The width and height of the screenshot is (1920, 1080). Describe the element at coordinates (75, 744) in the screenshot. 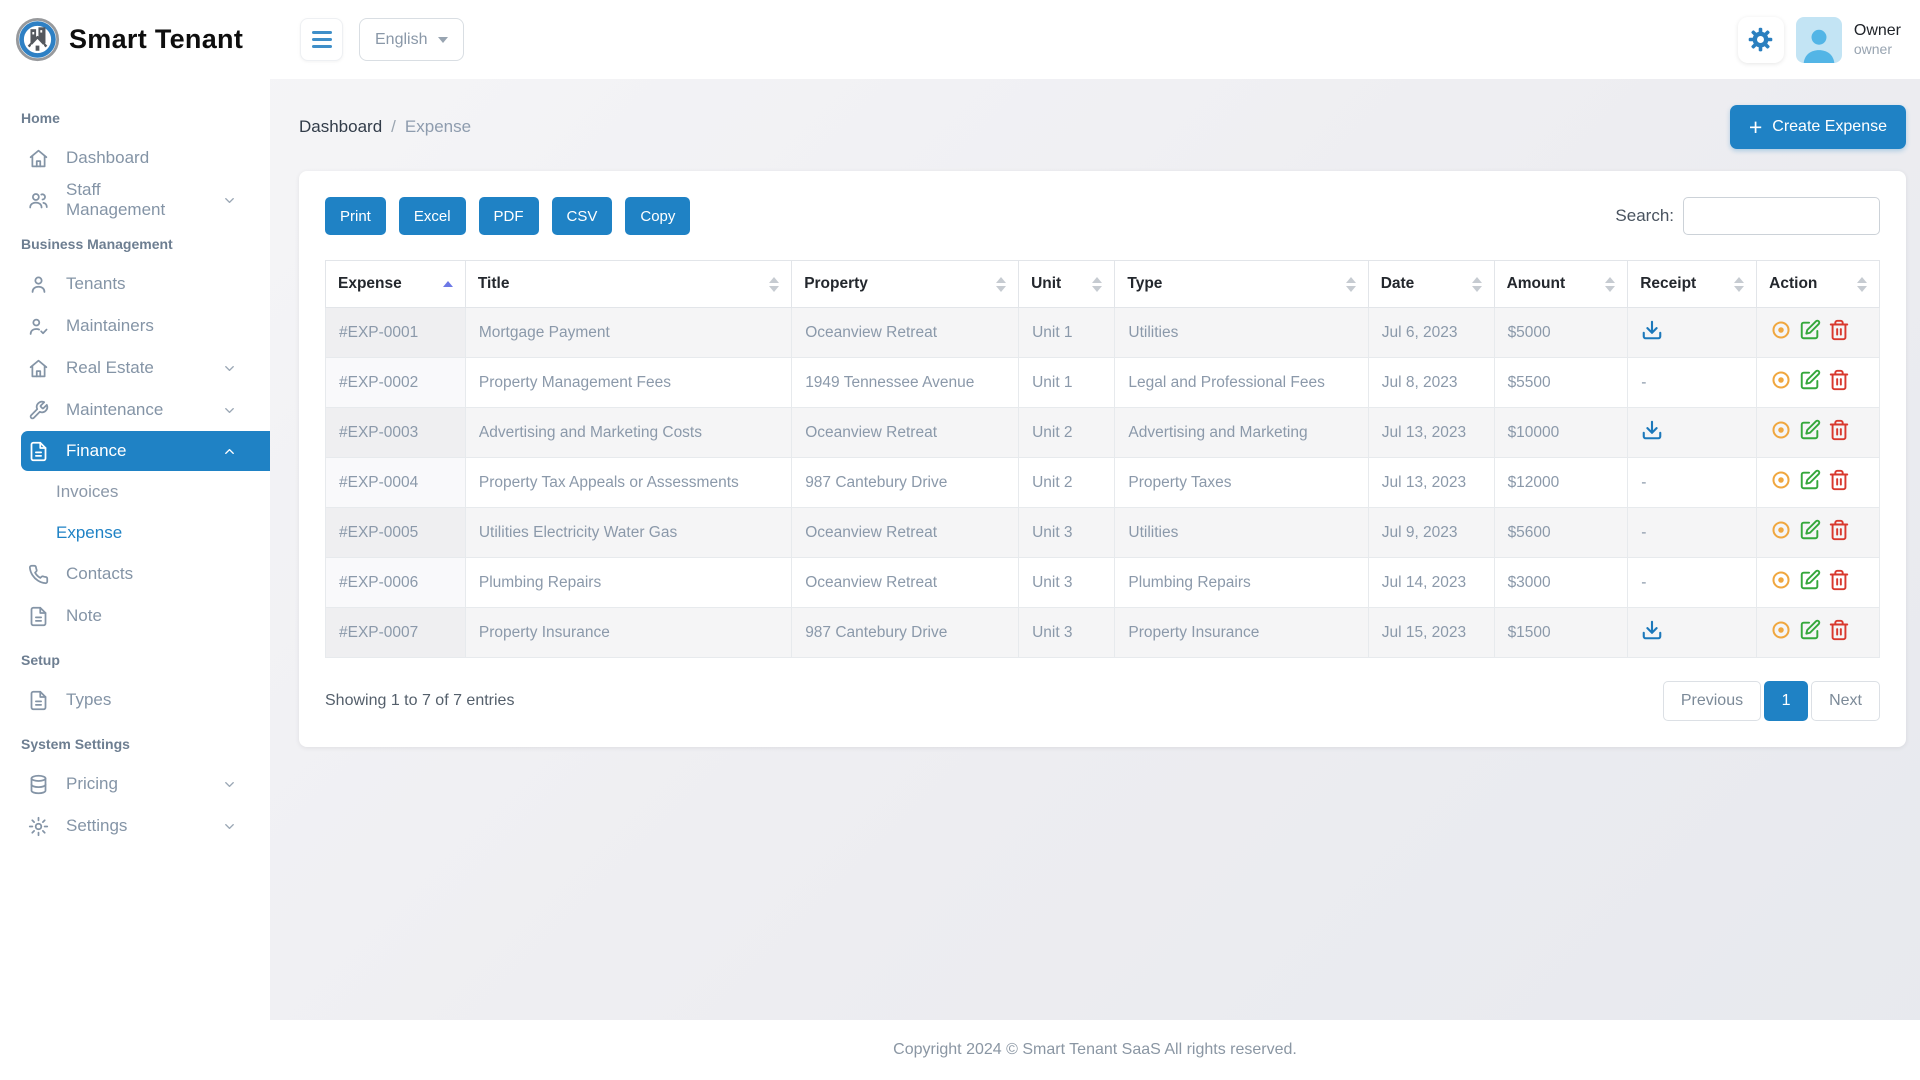

I see `sidebar-section-system-settings: System Settings` at that location.